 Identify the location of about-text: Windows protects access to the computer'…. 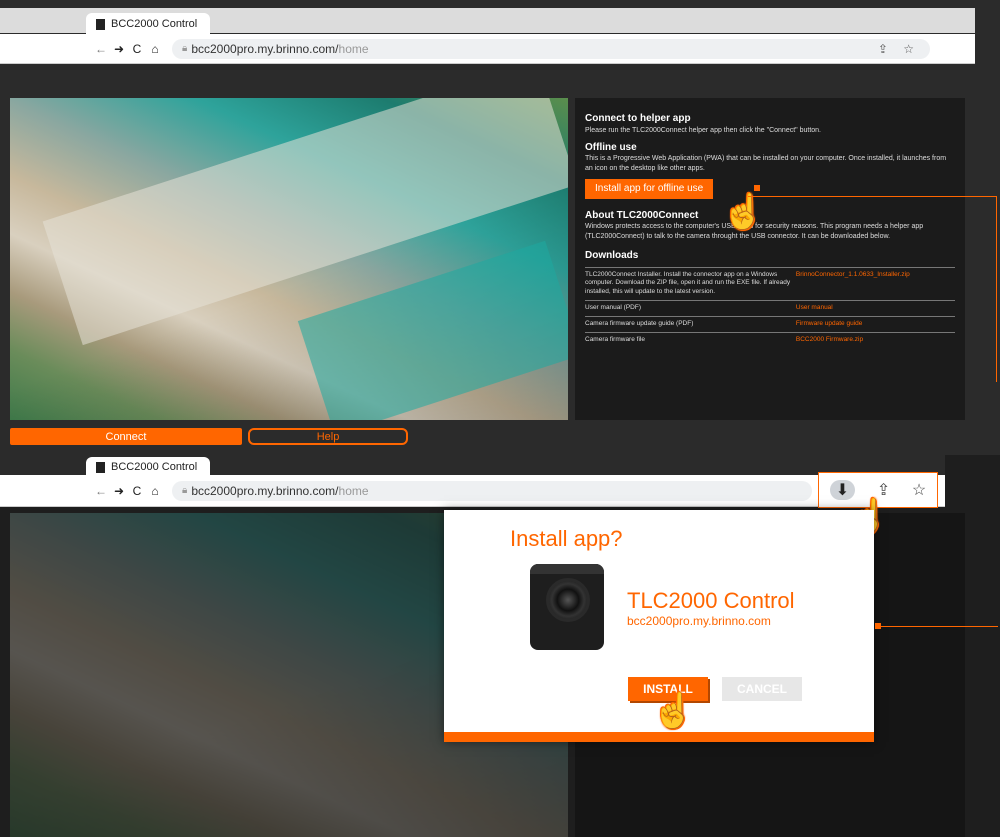
(754, 231).